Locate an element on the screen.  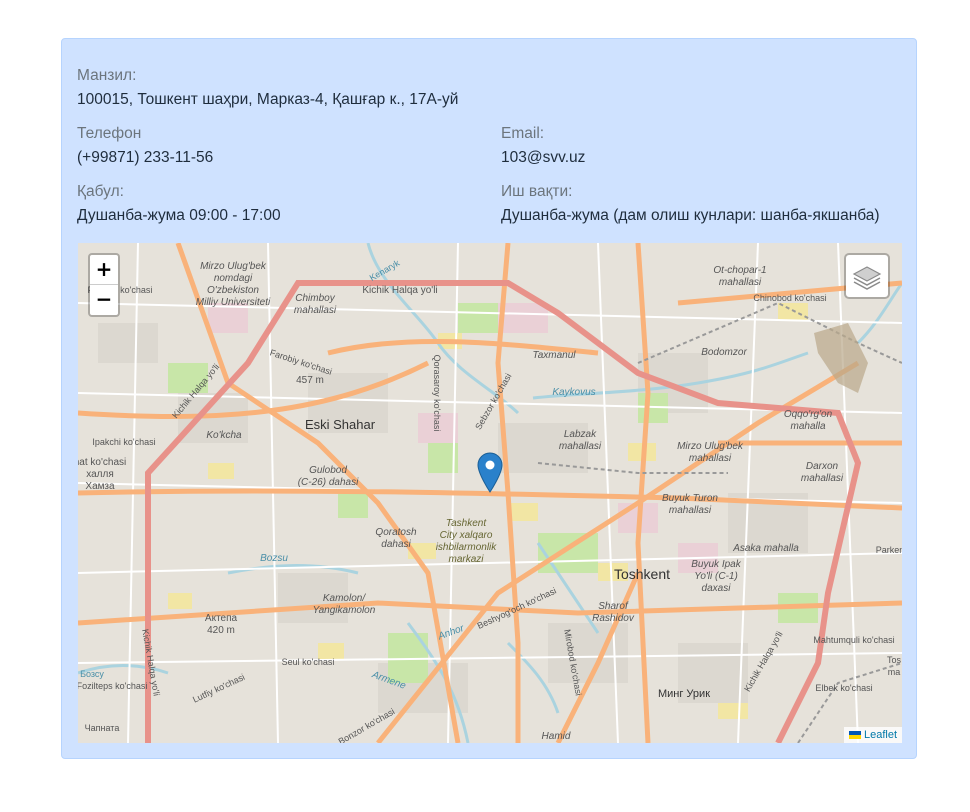
phone-value: (+99871) 233-11-56 is located at coordinates (145, 157).